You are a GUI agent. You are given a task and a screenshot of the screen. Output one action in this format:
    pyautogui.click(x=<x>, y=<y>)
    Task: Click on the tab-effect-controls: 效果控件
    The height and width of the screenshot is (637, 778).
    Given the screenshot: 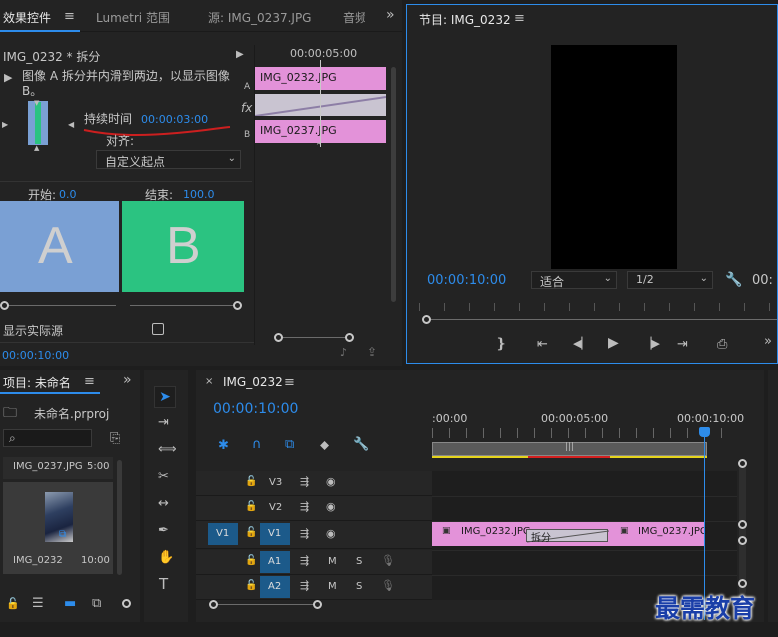 What is the action you would take?
    pyautogui.click(x=27, y=17)
    